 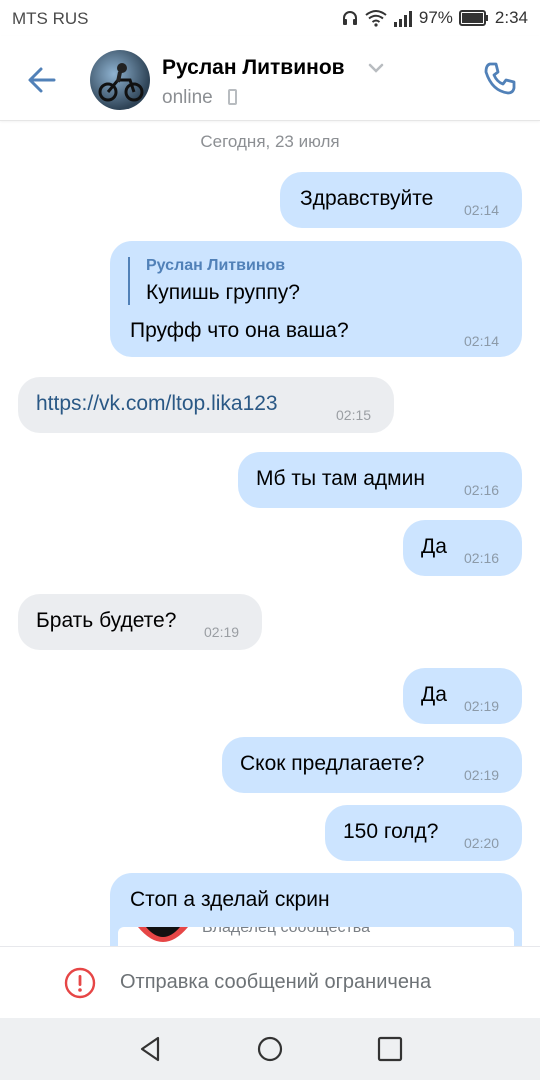 I want to click on clock: 2:34, so click(x=511, y=17).